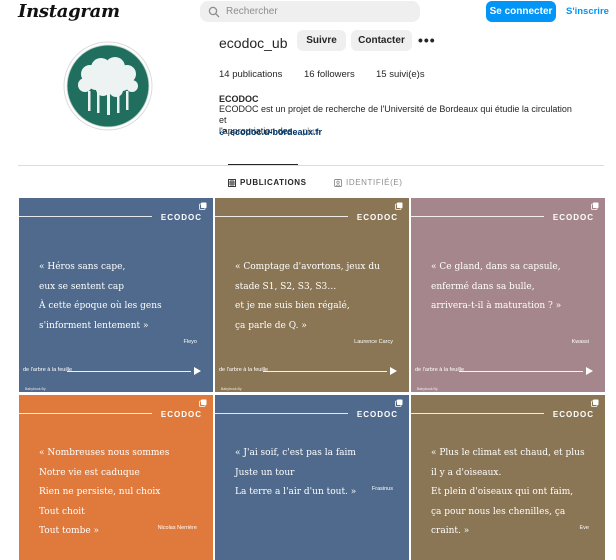 The image size is (616, 560). I want to click on quote-line: « J'ai soif, c'est pas la faim, so click(295, 453).